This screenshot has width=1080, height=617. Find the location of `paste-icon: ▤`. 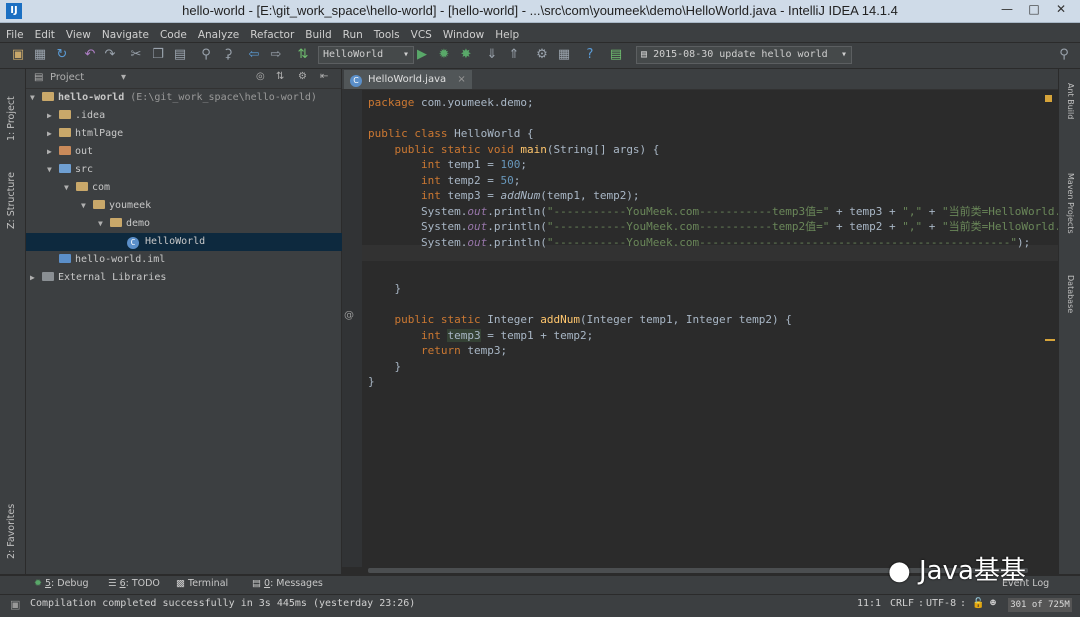

paste-icon: ▤ is located at coordinates (180, 55).